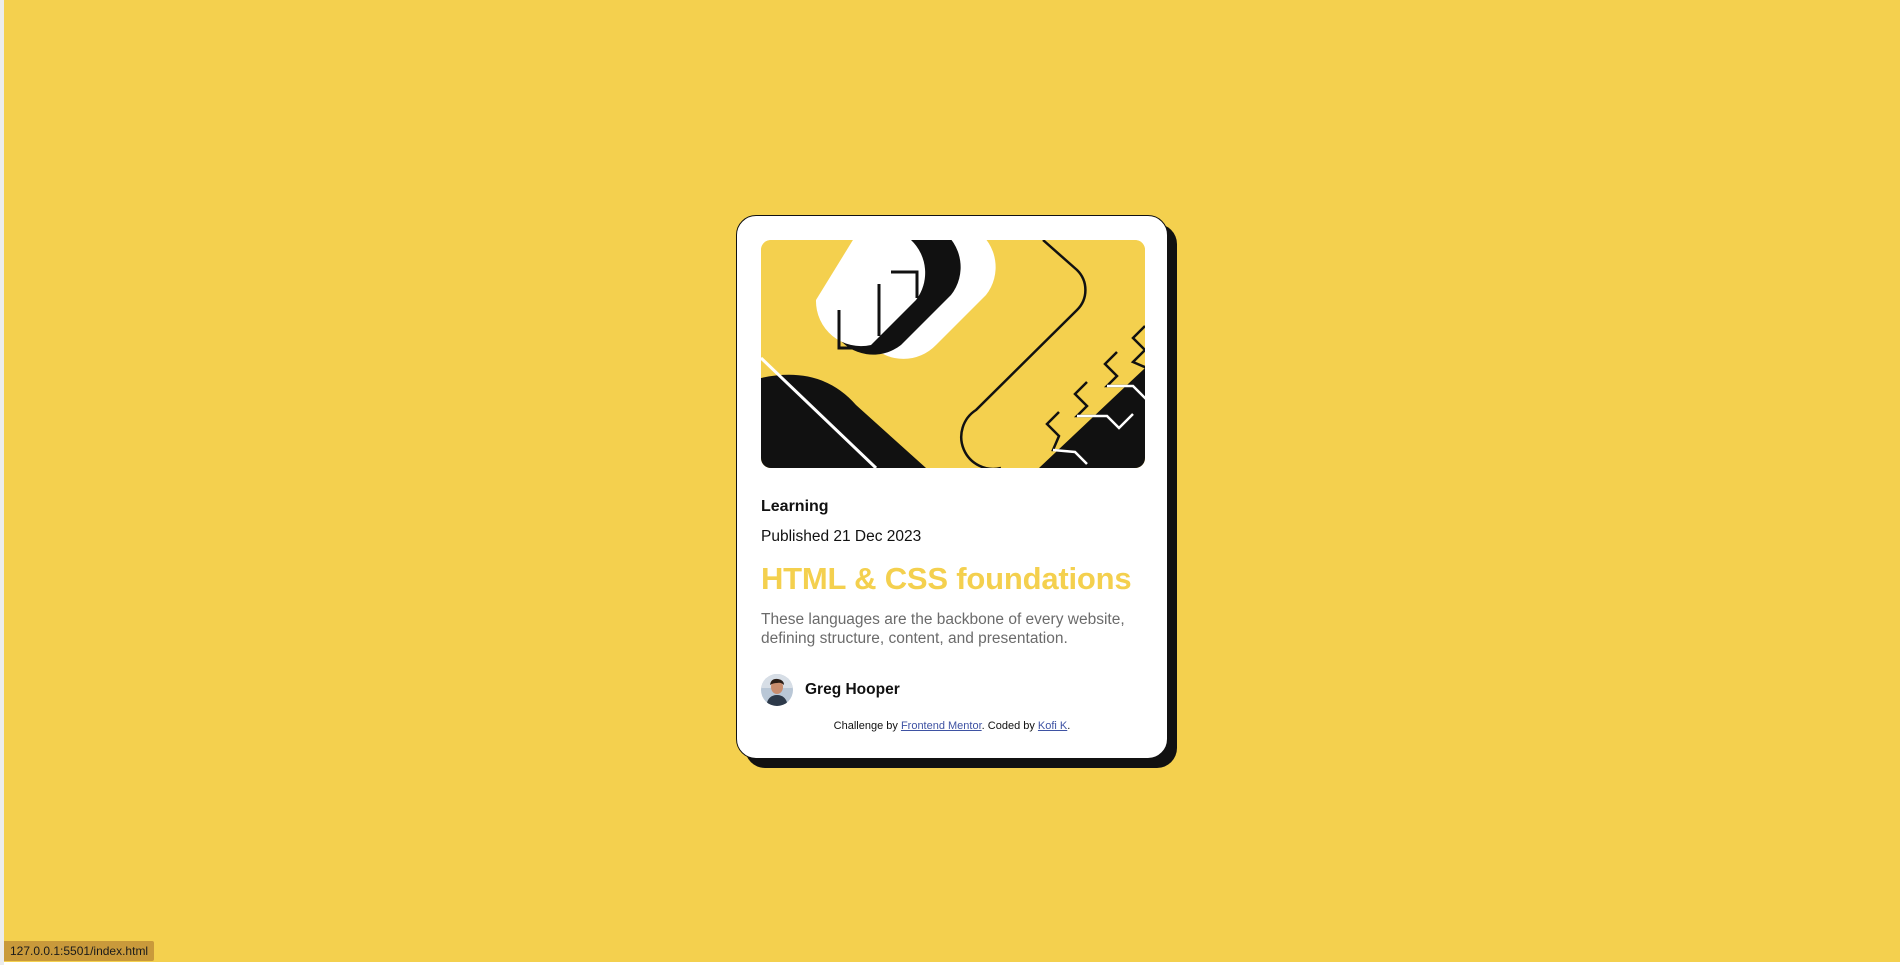 Image resolution: width=1900 pixels, height=965 pixels. Describe the element at coordinates (841, 536) in the screenshot. I see `publish-date: Published 21 Dec 2023` at that location.